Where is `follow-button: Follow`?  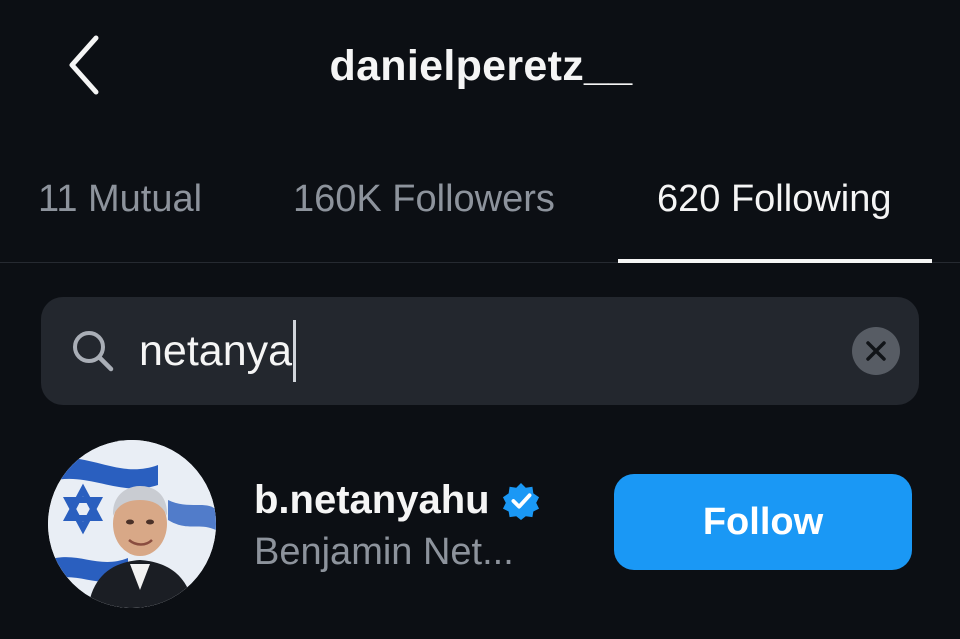 follow-button: Follow is located at coordinates (763, 522).